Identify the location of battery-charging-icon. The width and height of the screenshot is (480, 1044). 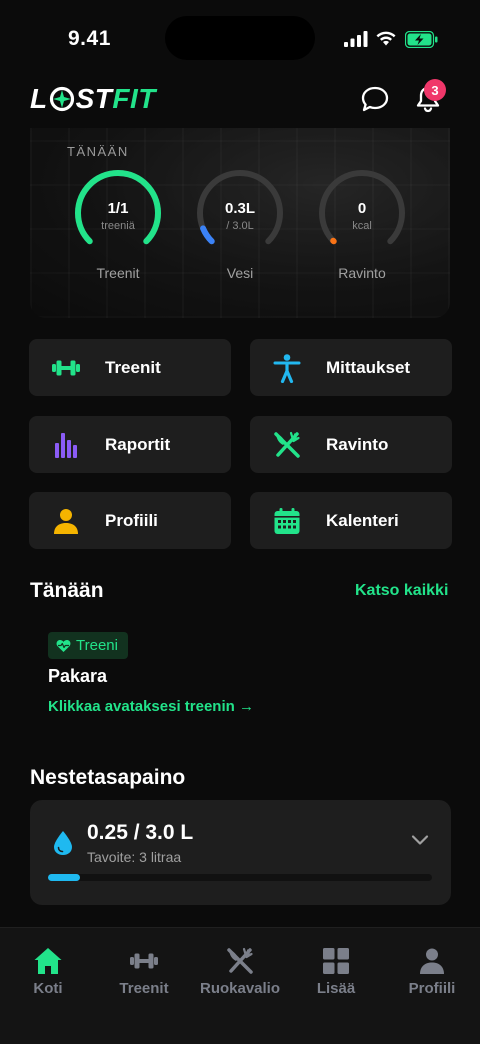
(421, 39).